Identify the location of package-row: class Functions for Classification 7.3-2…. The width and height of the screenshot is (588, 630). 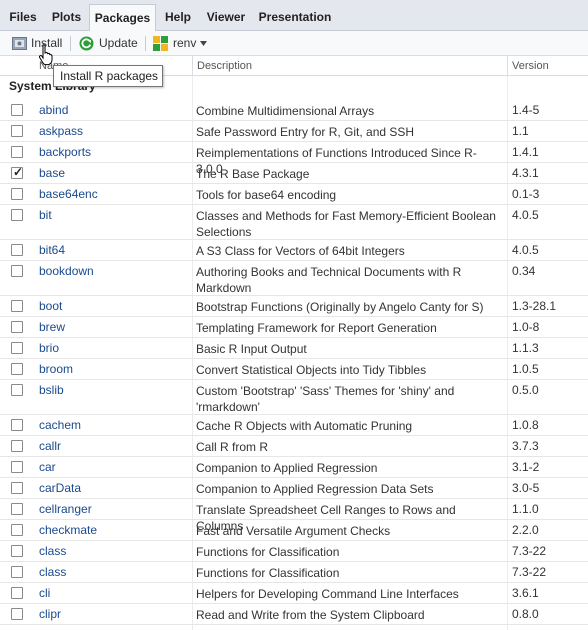
(294, 572).